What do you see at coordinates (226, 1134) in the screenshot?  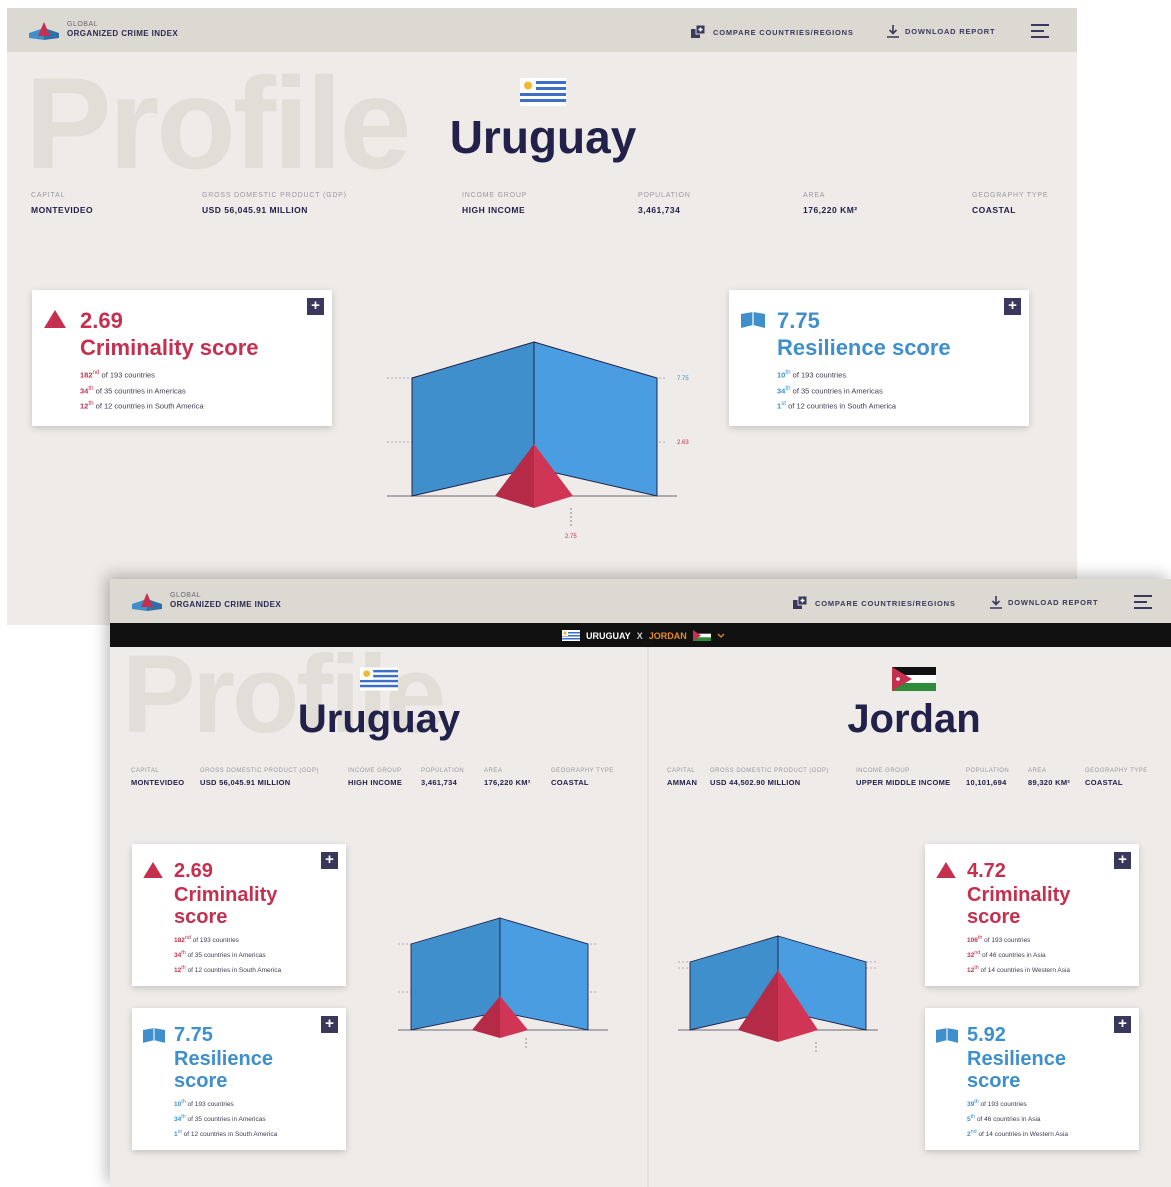 I see `rank-line: 1st of 12 countries in South America` at bounding box center [226, 1134].